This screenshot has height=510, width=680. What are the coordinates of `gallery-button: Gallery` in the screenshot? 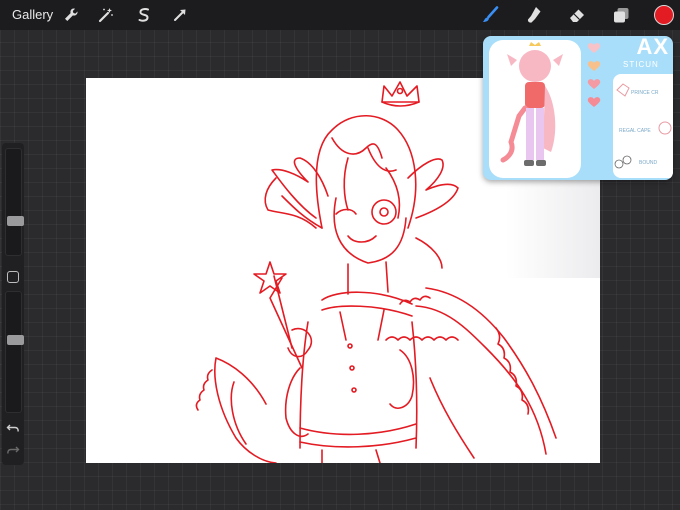 It's located at (32, 14).